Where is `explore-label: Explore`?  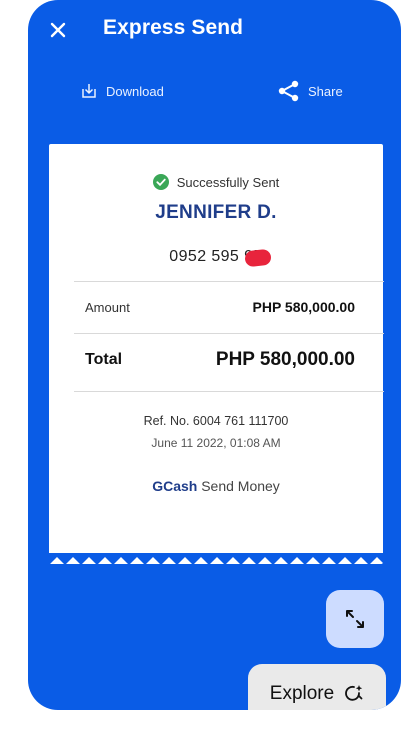 explore-label: Explore is located at coordinates (302, 693).